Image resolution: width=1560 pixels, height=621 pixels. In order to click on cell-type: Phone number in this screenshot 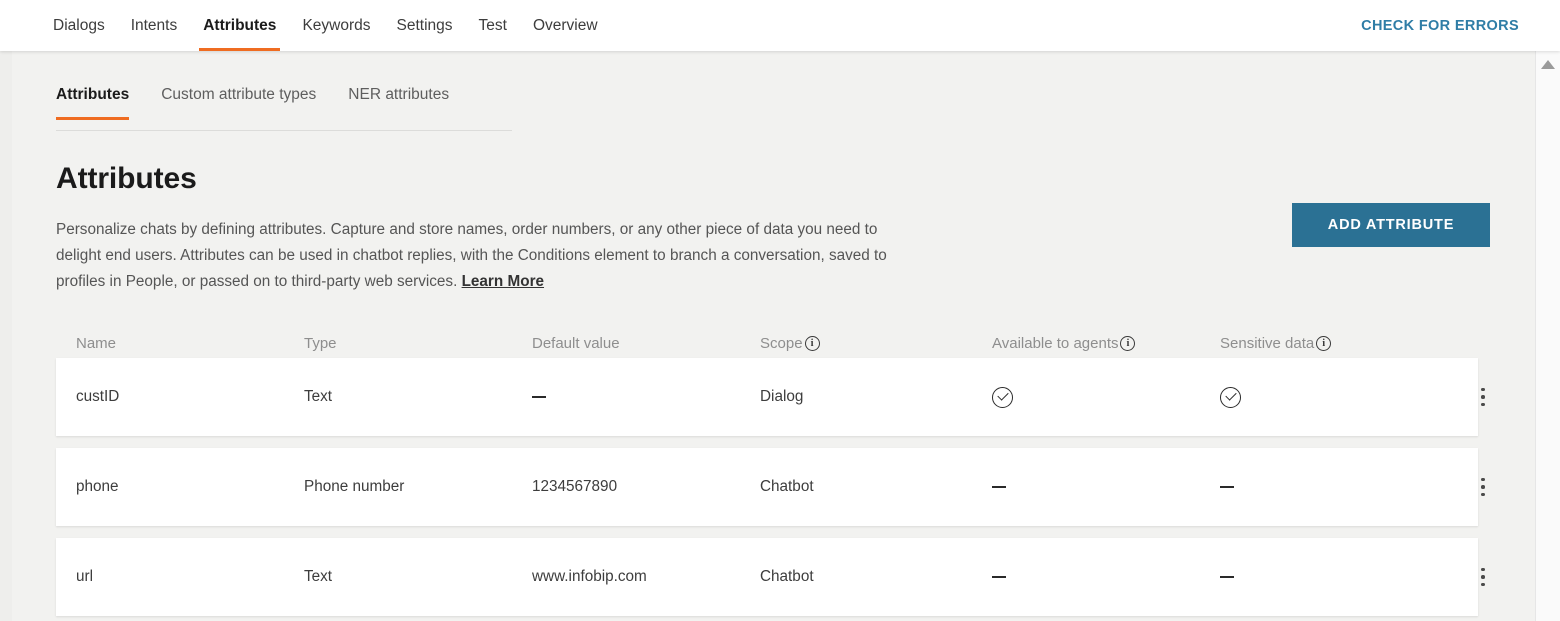, I will do `click(354, 486)`.